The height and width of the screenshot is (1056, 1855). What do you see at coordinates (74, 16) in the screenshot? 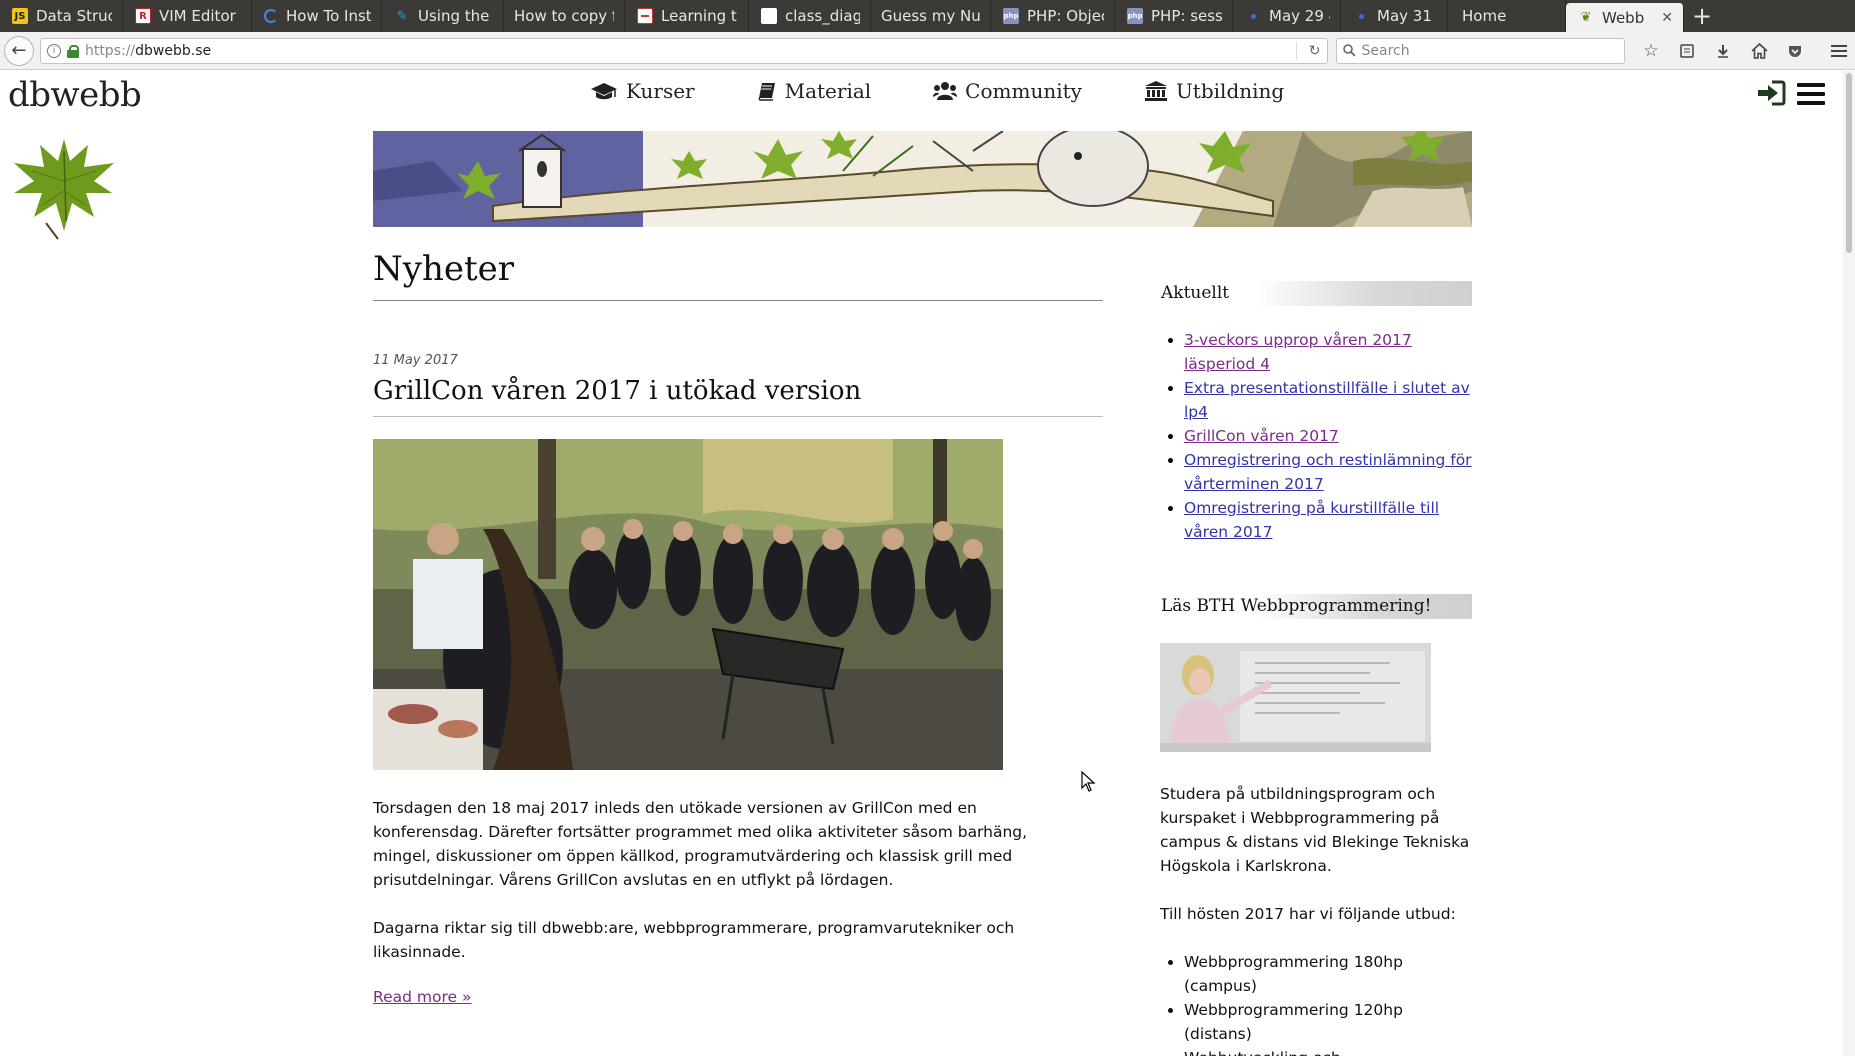
I see `tab-title: Data Structu` at bounding box center [74, 16].